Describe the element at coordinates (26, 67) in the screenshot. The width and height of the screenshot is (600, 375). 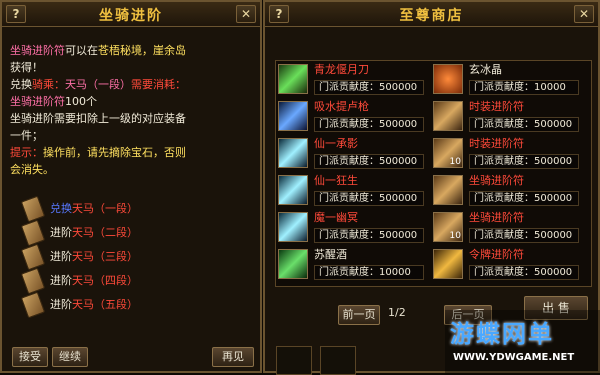
I see `description-segment: 获得！` at that location.